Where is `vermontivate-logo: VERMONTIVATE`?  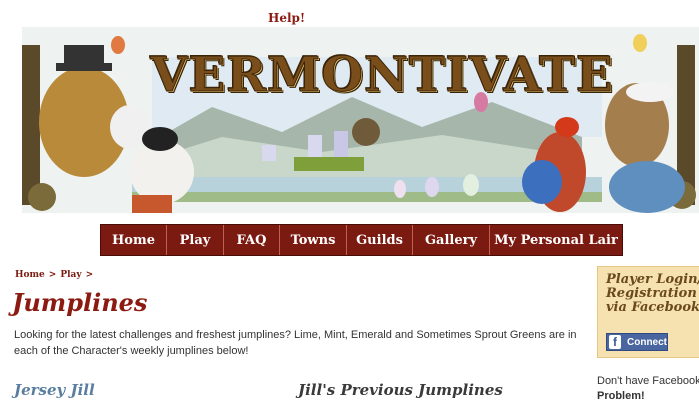
vermontivate-logo: VERMONTIVATE is located at coordinates (382, 75).